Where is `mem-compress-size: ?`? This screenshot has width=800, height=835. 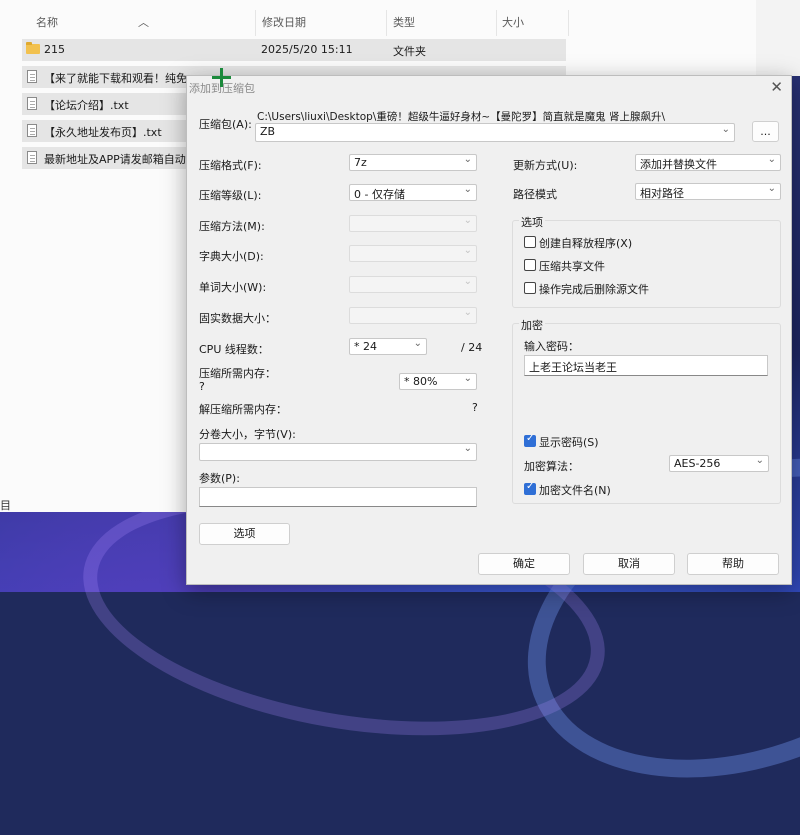
mem-compress-size: ? is located at coordinates (202, 386).